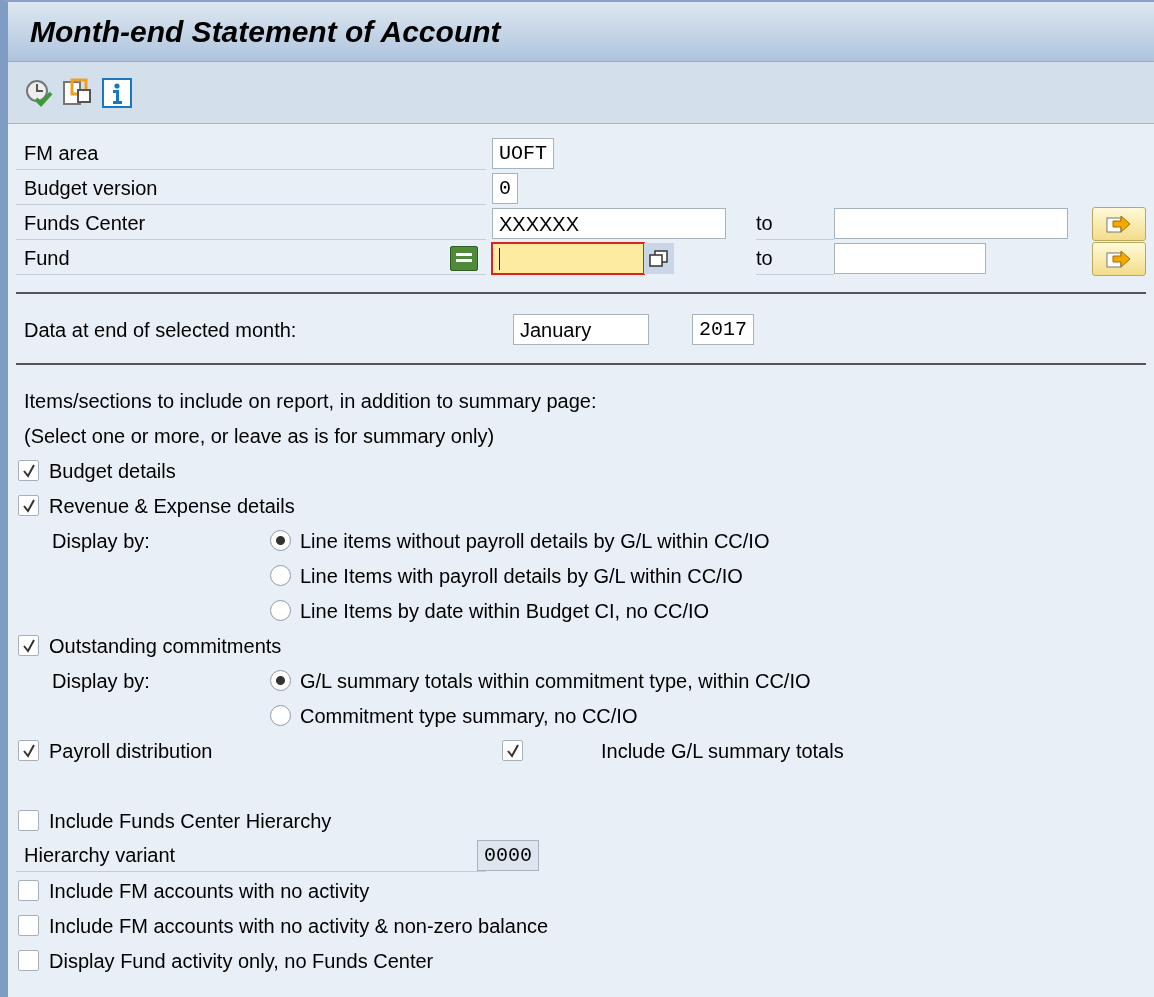 The height and width of the screenshot is (997, 1154). What do you see at coordinates (131, 751) in the screenshot?
I see `option-label: Payroll distribution` at bounding box center [131, 751].